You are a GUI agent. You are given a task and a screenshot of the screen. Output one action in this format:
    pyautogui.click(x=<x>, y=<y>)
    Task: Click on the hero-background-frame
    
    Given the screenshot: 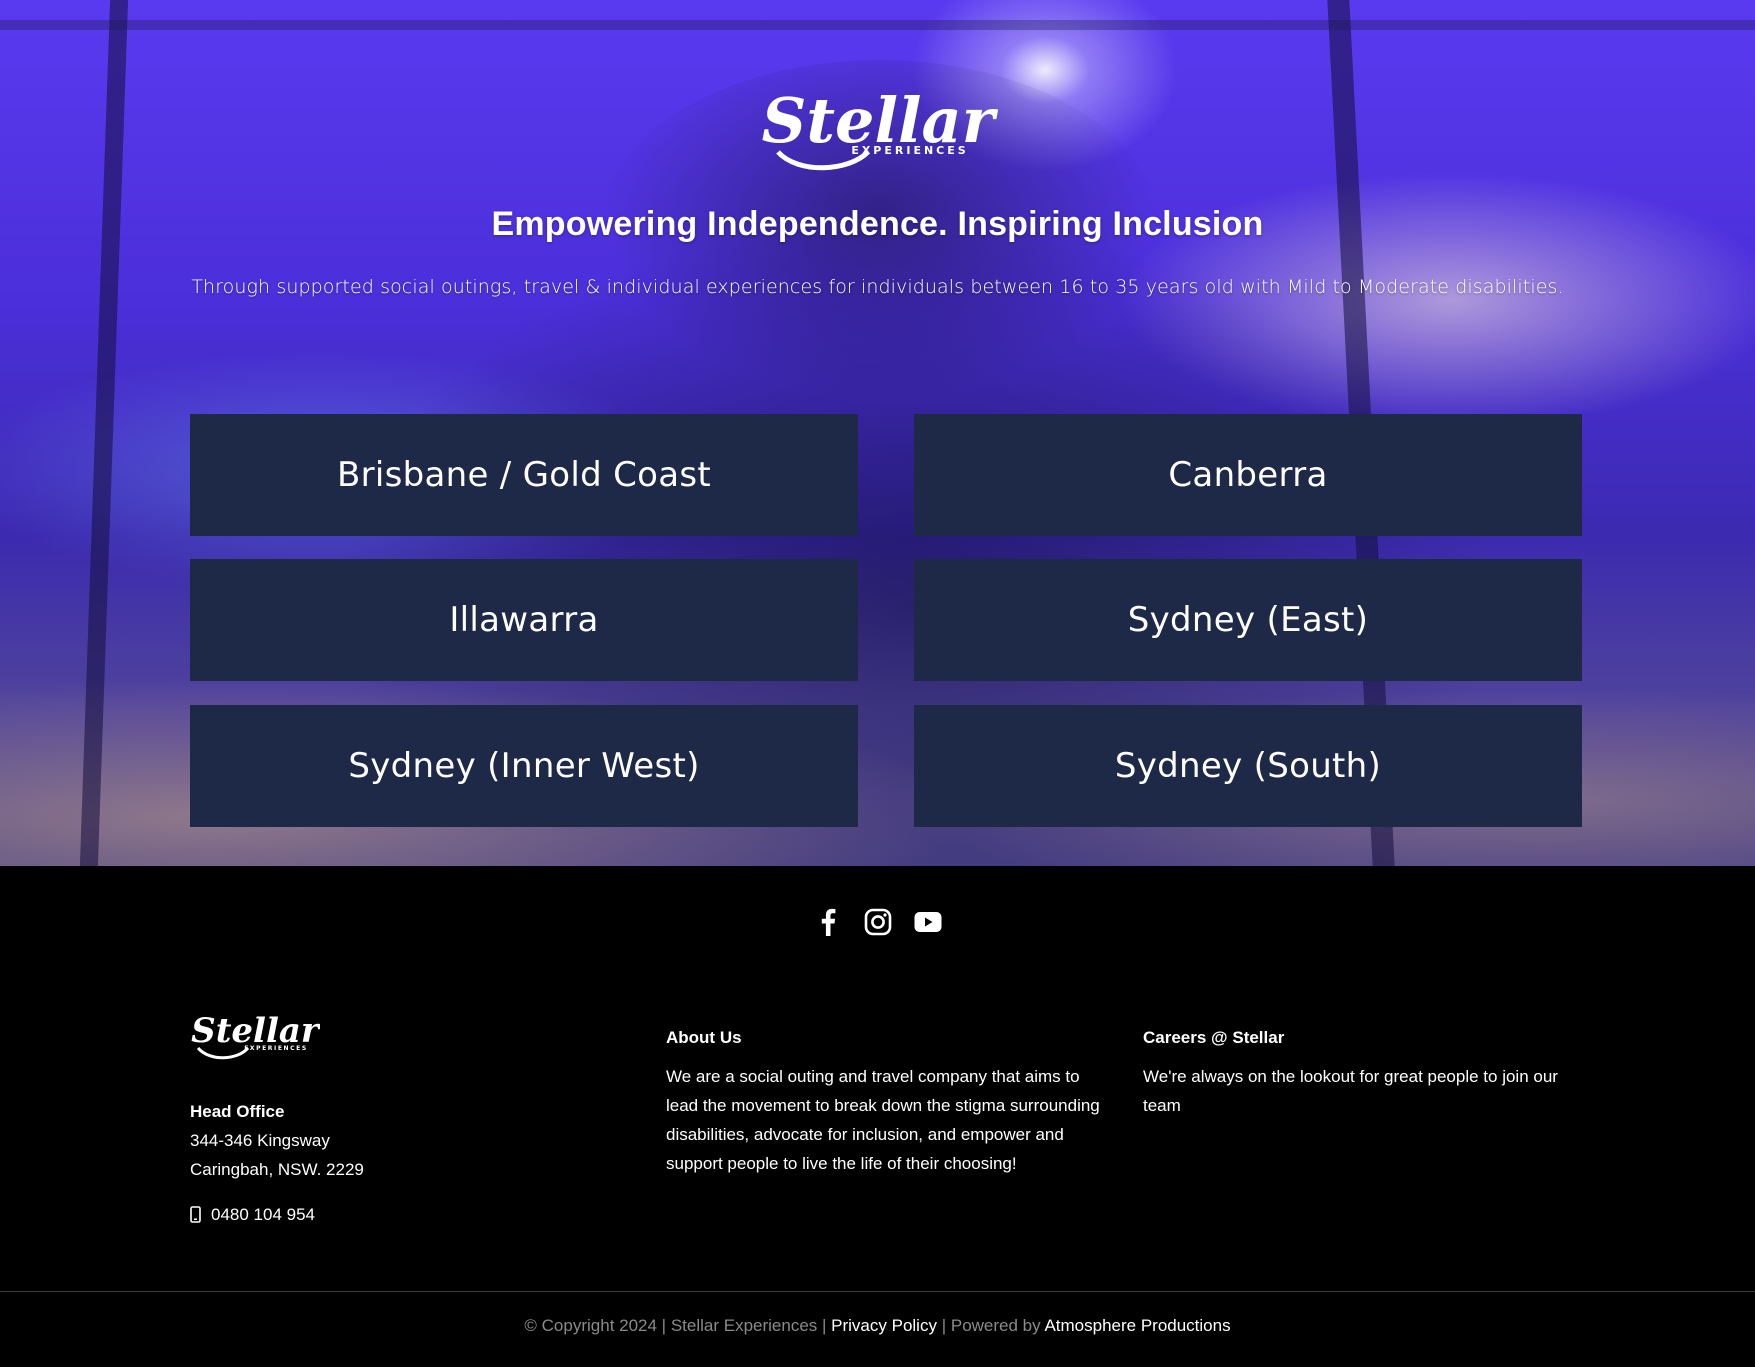 What is the action you would take?
    pyautogui.click(x=877, y=25)
    